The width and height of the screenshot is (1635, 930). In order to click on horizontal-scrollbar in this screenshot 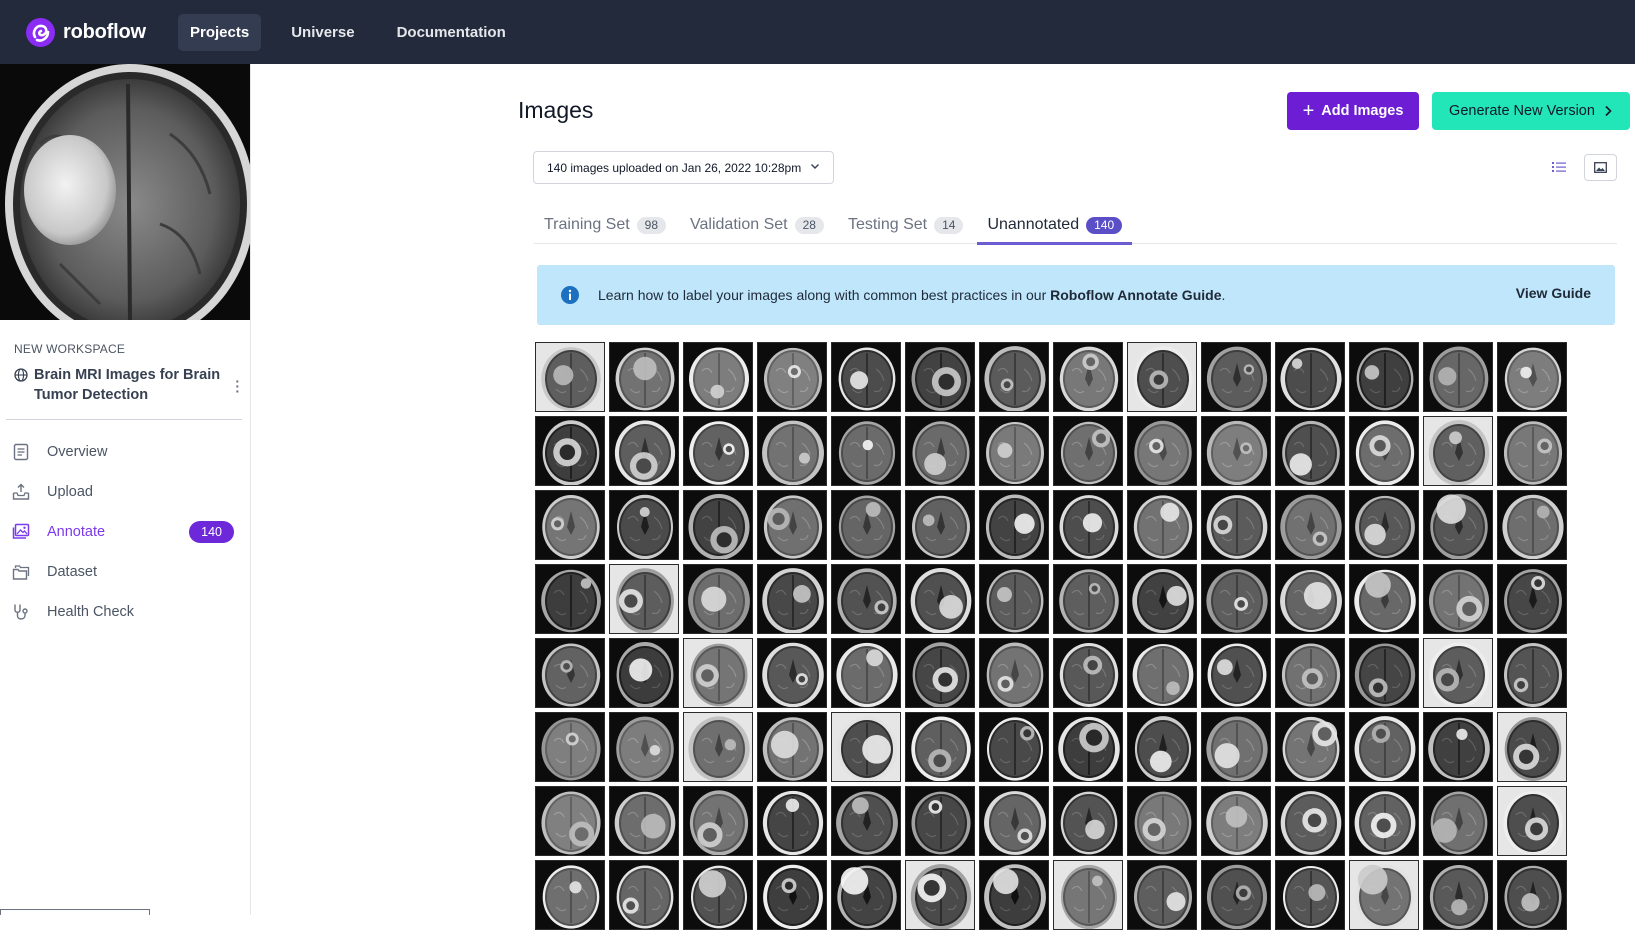, I will do `click(75, 912)`.